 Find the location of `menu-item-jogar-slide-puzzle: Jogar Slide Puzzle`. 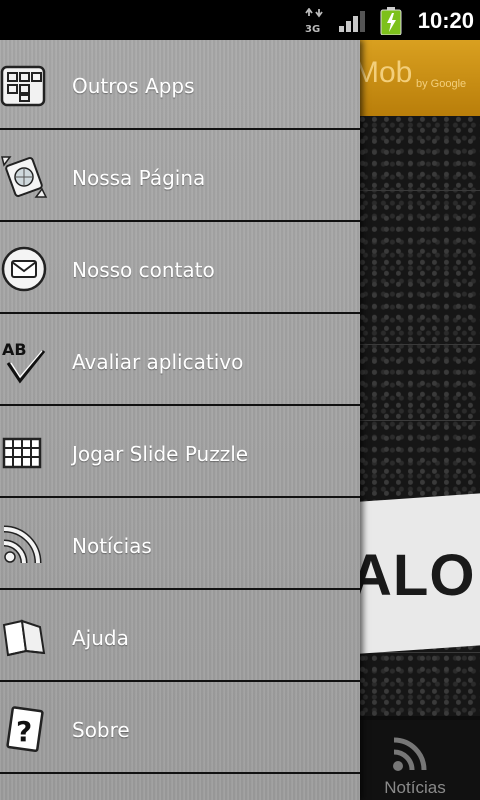

menu-item-jogar-slide-puzzle: Jogar Slide Puzzle is located at coordinates (180, 453).